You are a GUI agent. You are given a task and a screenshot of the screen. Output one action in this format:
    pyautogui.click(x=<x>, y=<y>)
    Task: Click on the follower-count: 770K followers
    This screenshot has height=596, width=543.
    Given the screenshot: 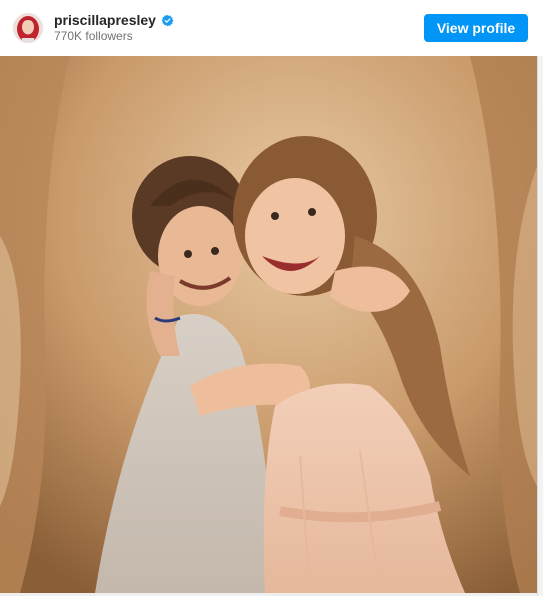 What is the action you would take?
    pyautogui.click(x=93, y=36)
    